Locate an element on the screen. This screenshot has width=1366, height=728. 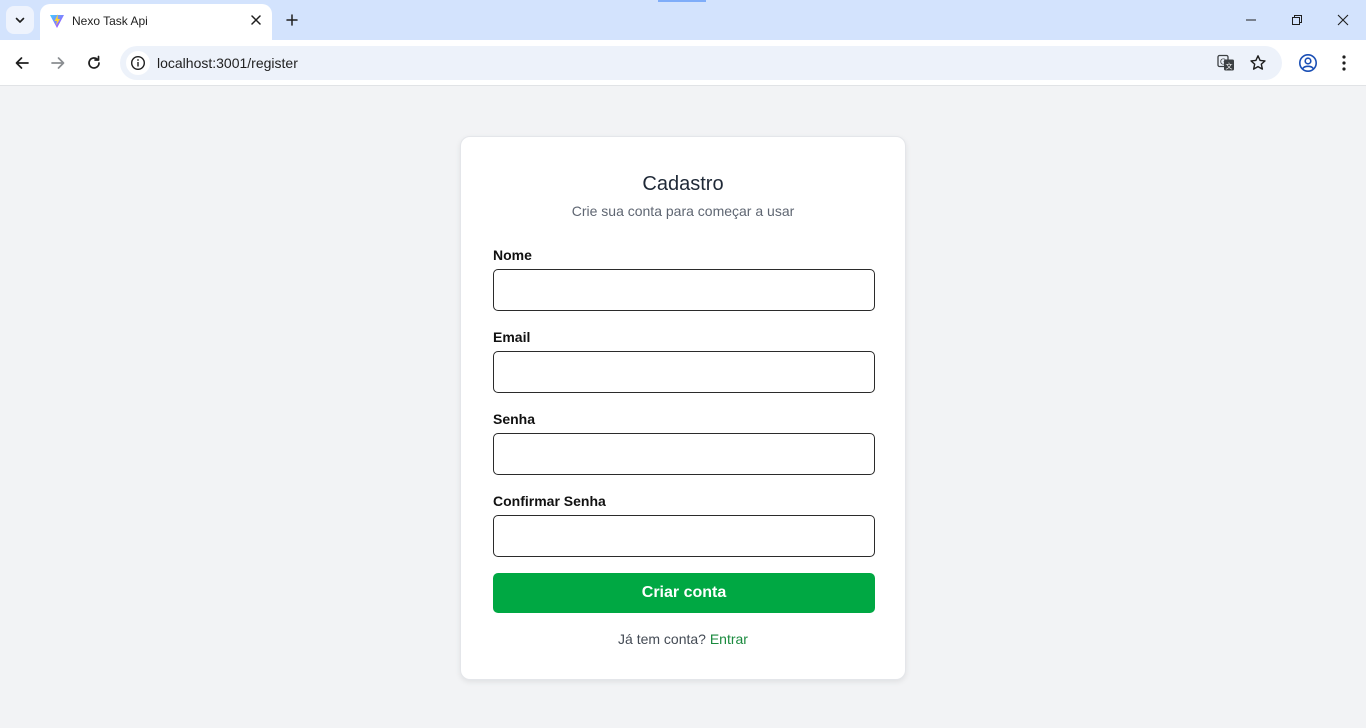
translate-button: G 文 is located at coordinates (1226, 63).